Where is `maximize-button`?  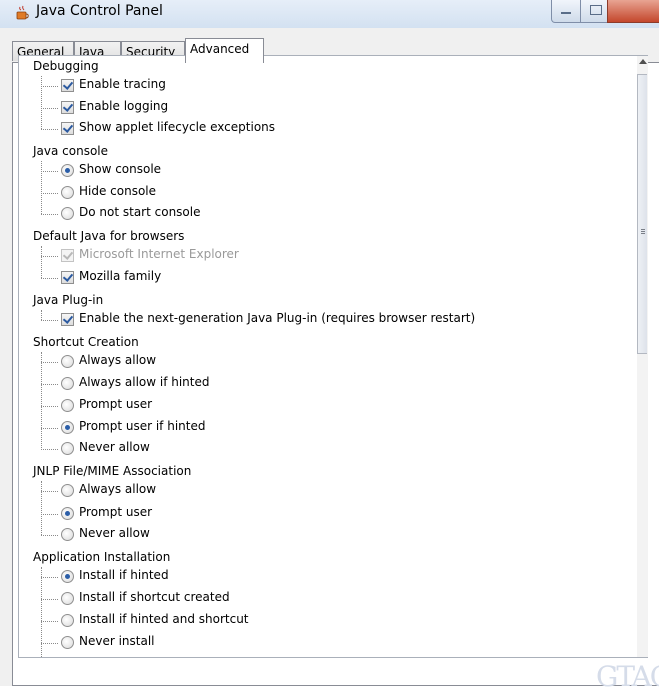
maximize-button is located at coordinates (594, 11).